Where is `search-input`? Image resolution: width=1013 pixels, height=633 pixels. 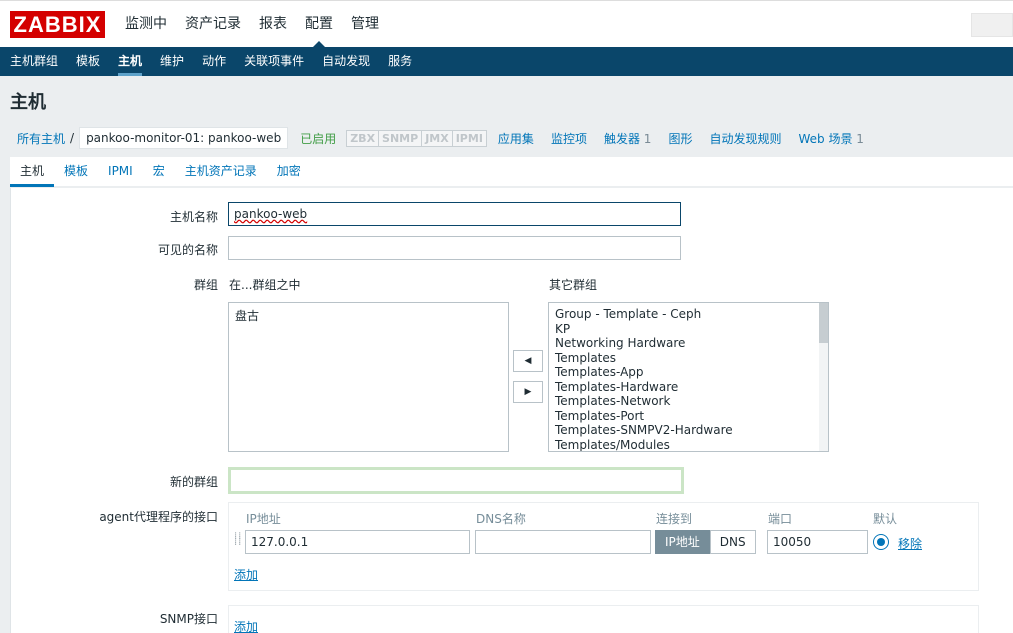 search-input is located at coordinates (992, 25).